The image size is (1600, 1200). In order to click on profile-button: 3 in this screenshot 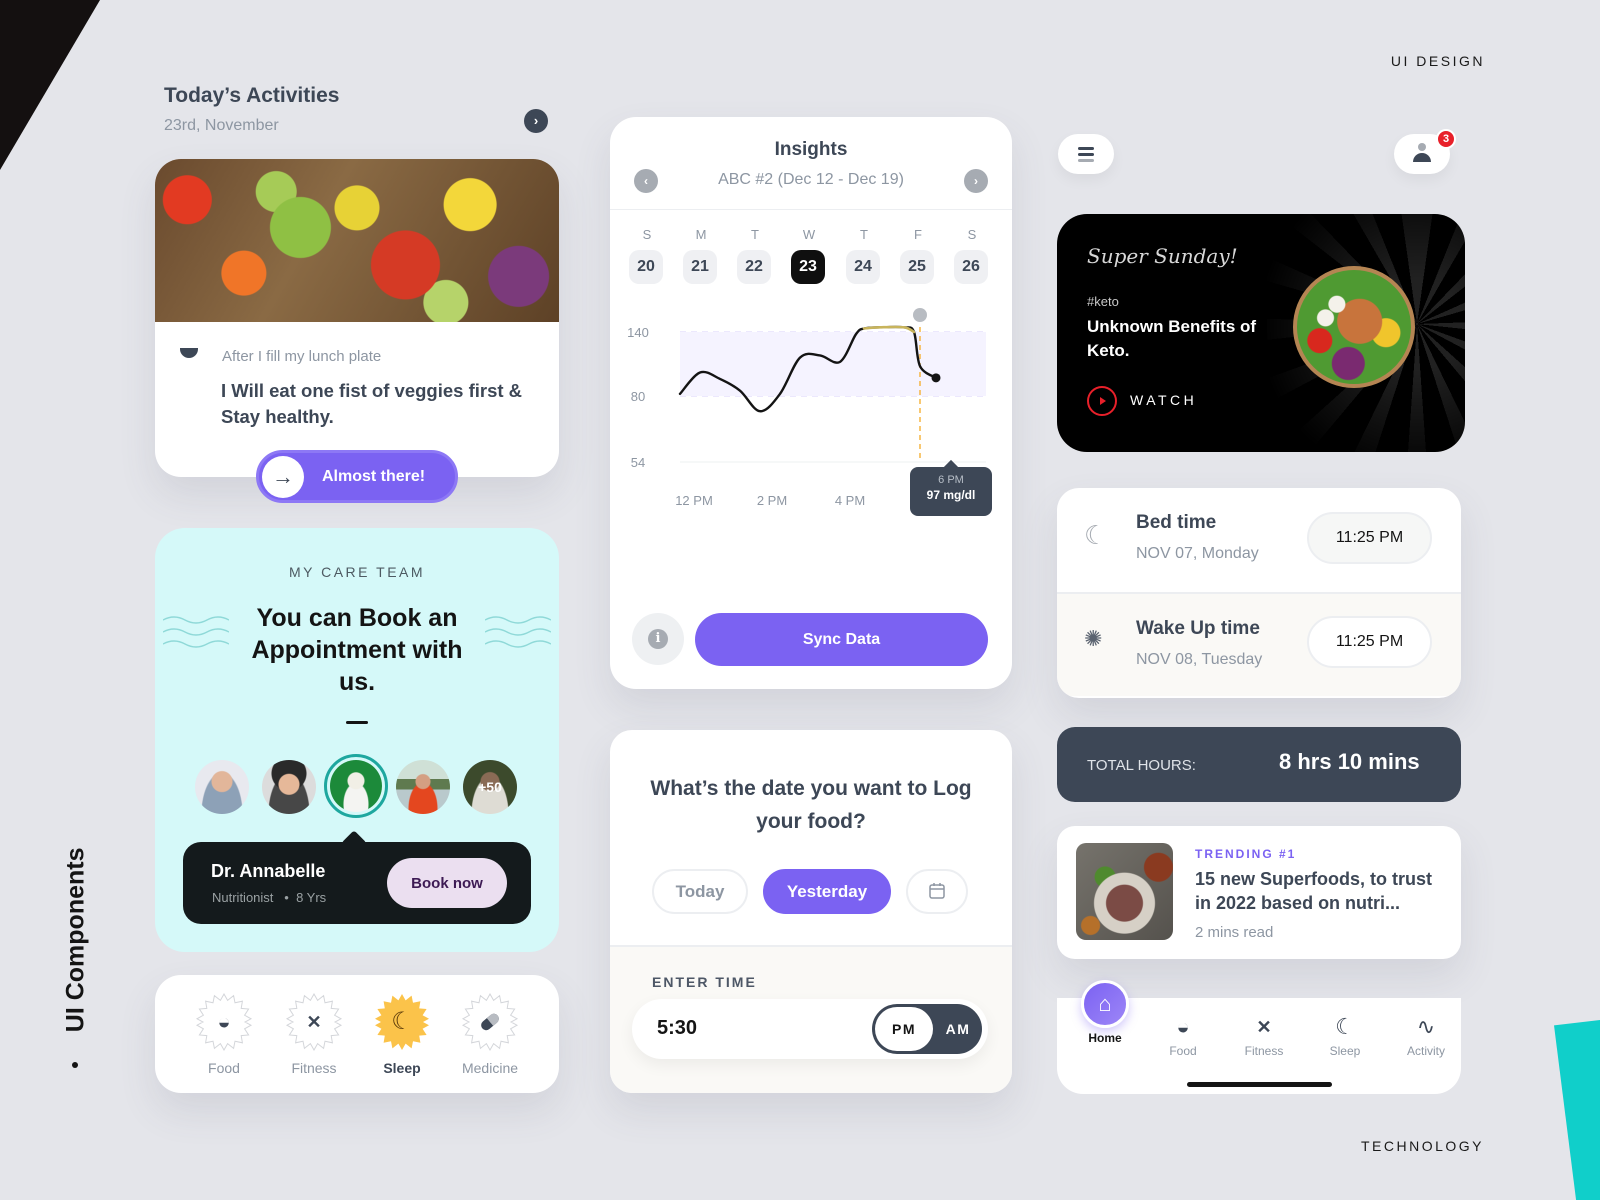, I will do `click(1425, 151)`.